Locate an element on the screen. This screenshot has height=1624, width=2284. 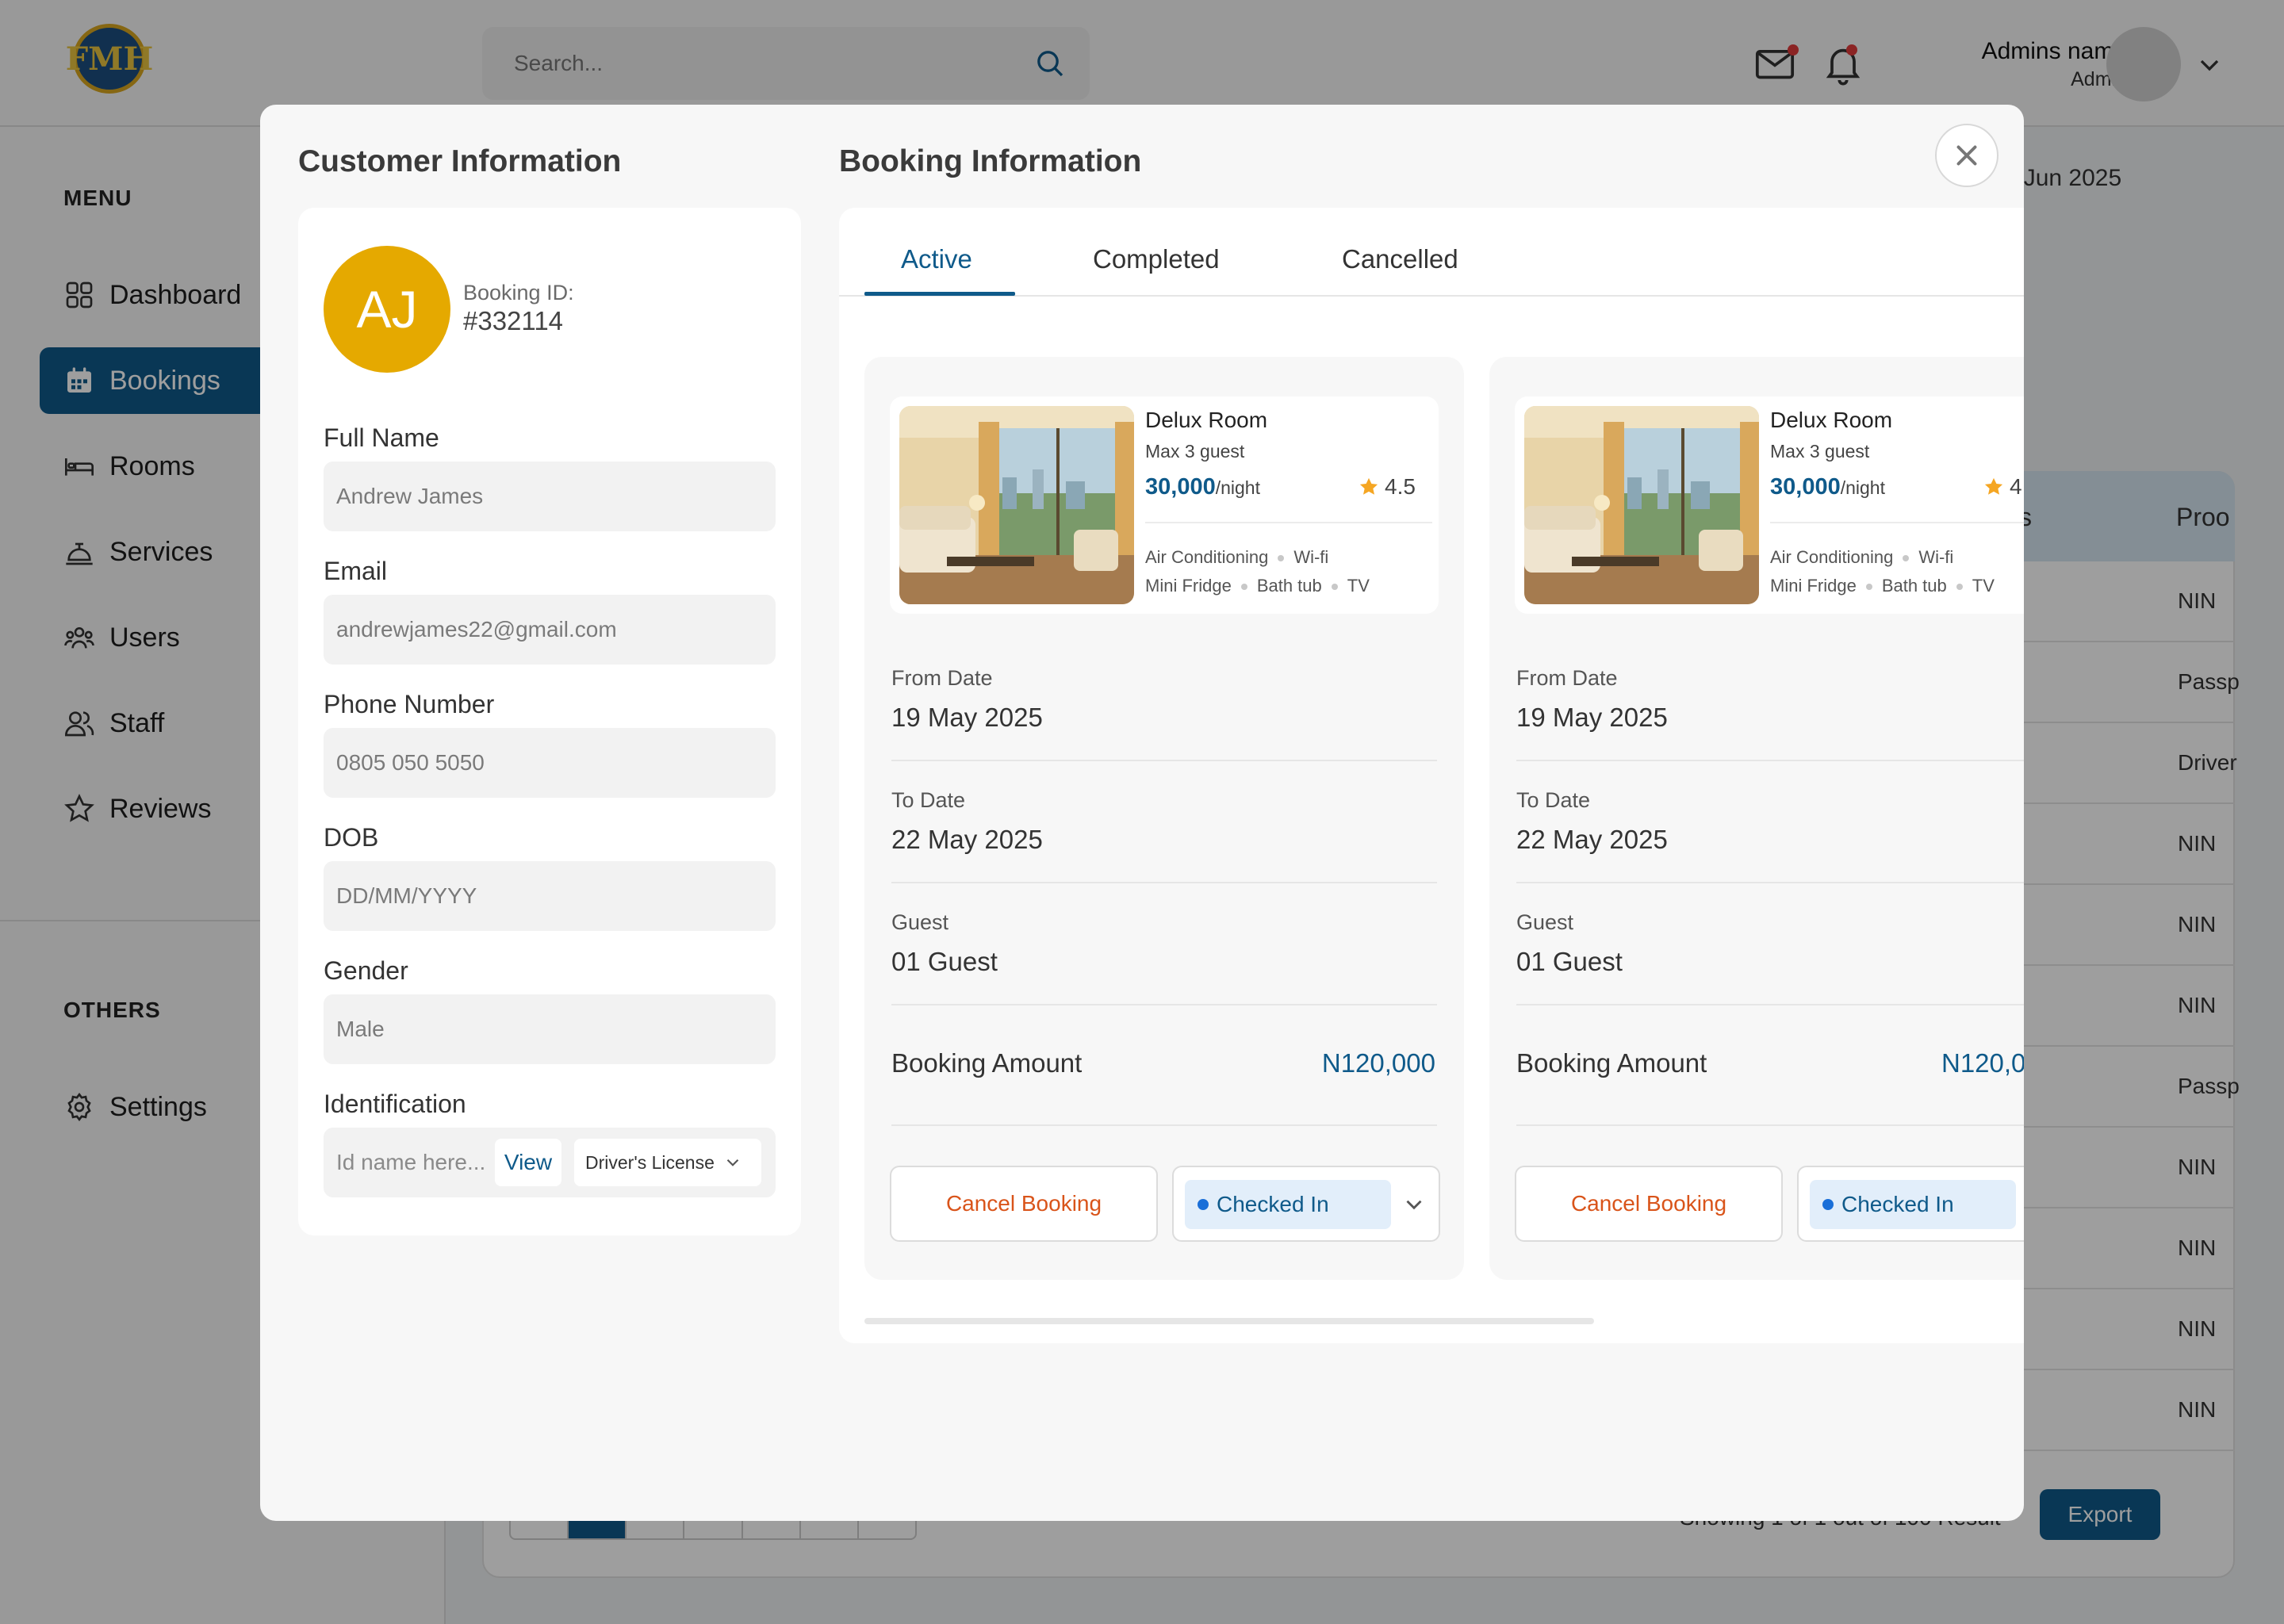
rating-value: 4.5 is located at coordinates (1400, 486).